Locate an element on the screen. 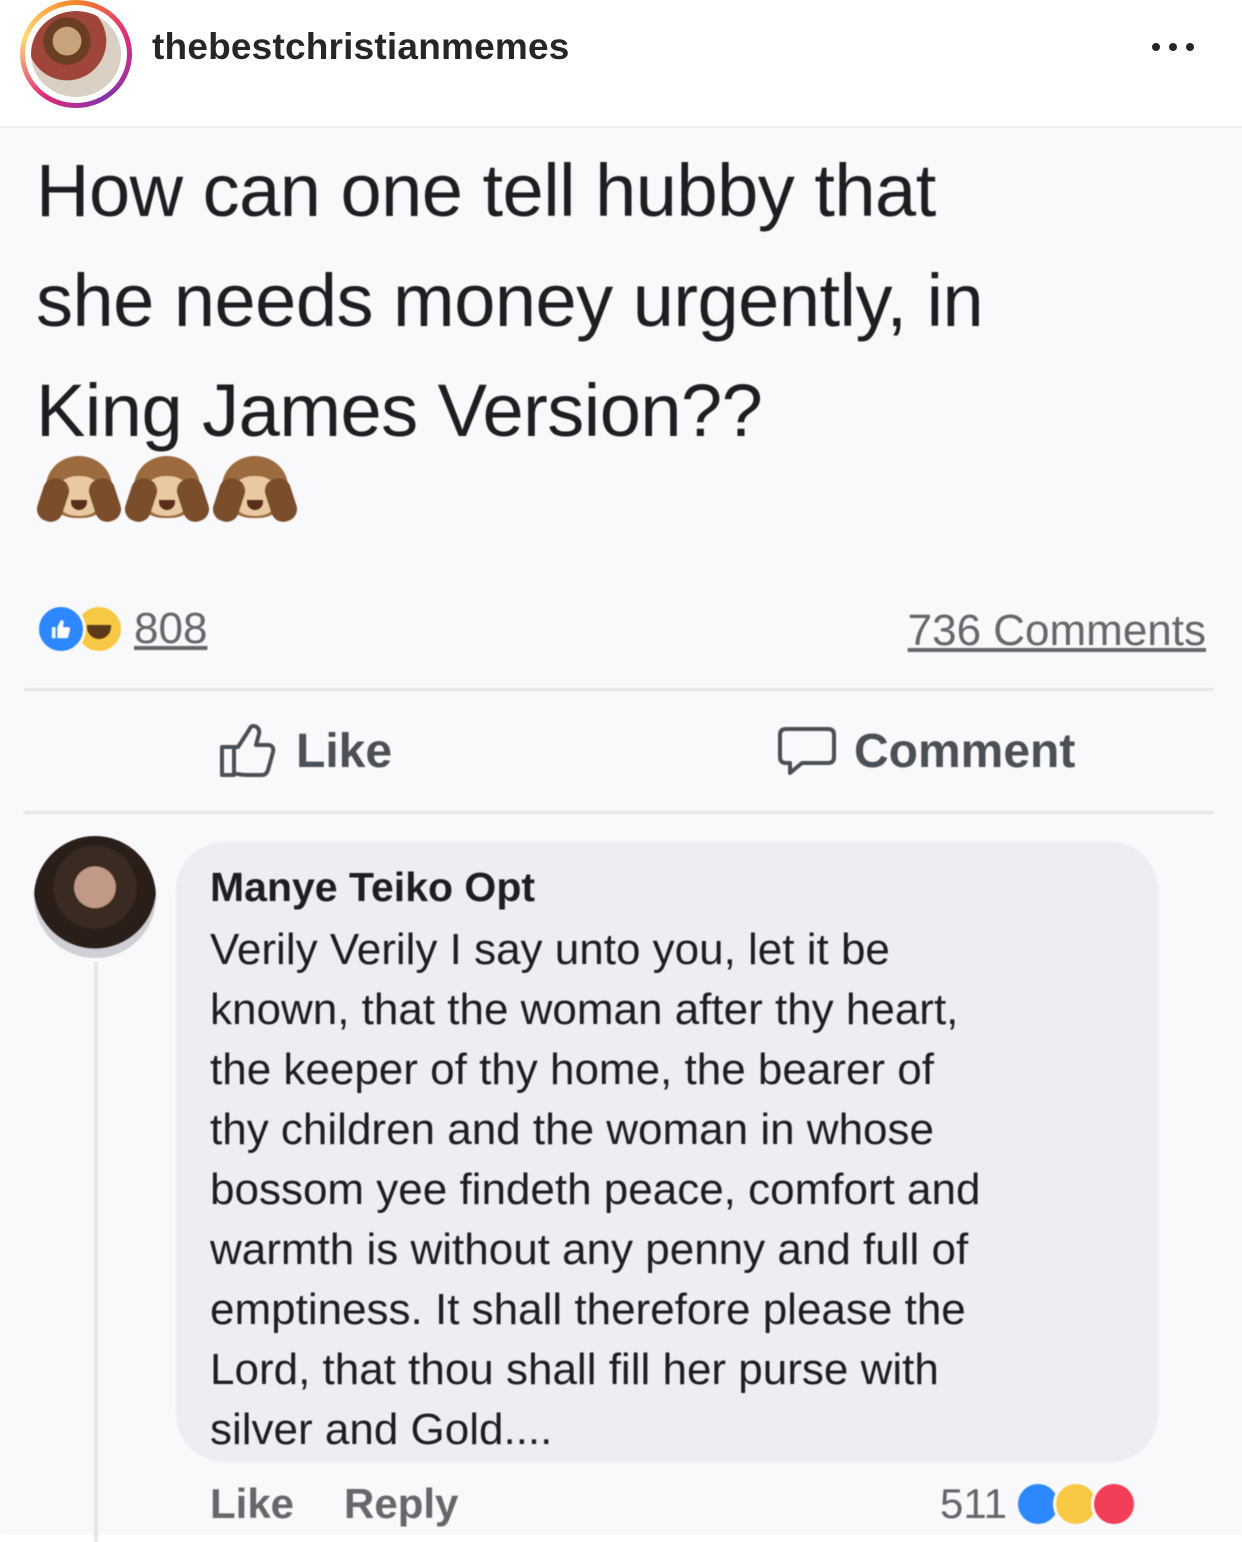  like-reaction-icon is located at coordinates (61, 629).